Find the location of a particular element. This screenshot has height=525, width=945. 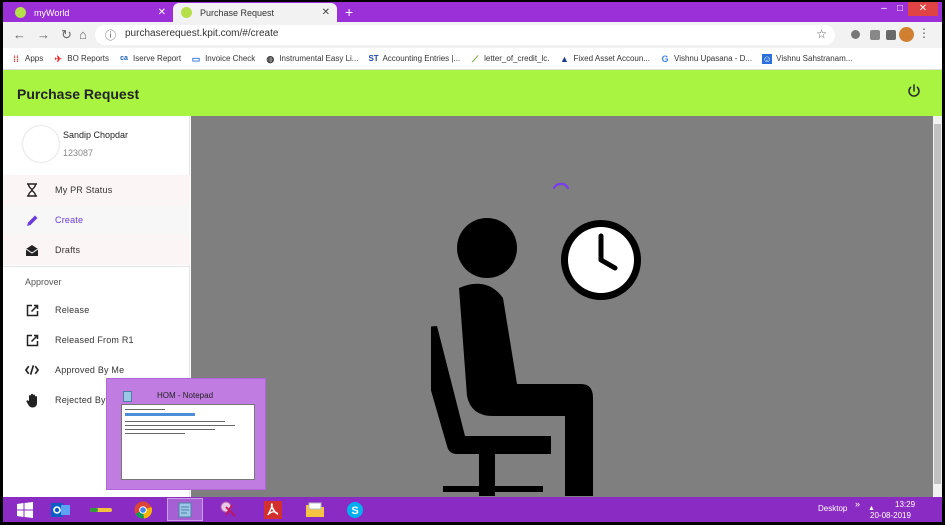

person-icon: ☺ is located at coordinates (767, 58).